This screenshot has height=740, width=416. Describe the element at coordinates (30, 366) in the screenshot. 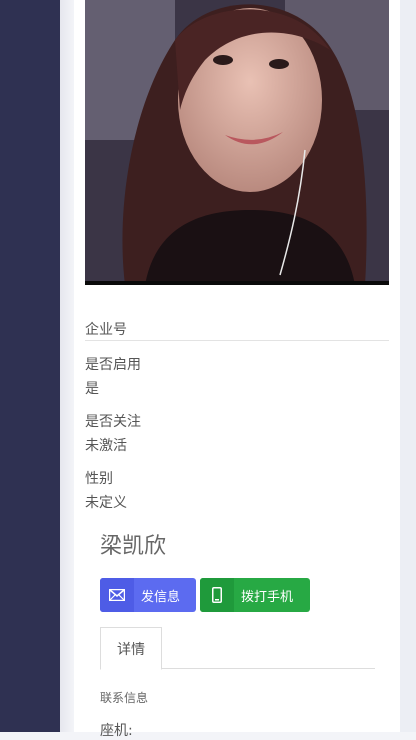

I see `left-sidebar` at that location.